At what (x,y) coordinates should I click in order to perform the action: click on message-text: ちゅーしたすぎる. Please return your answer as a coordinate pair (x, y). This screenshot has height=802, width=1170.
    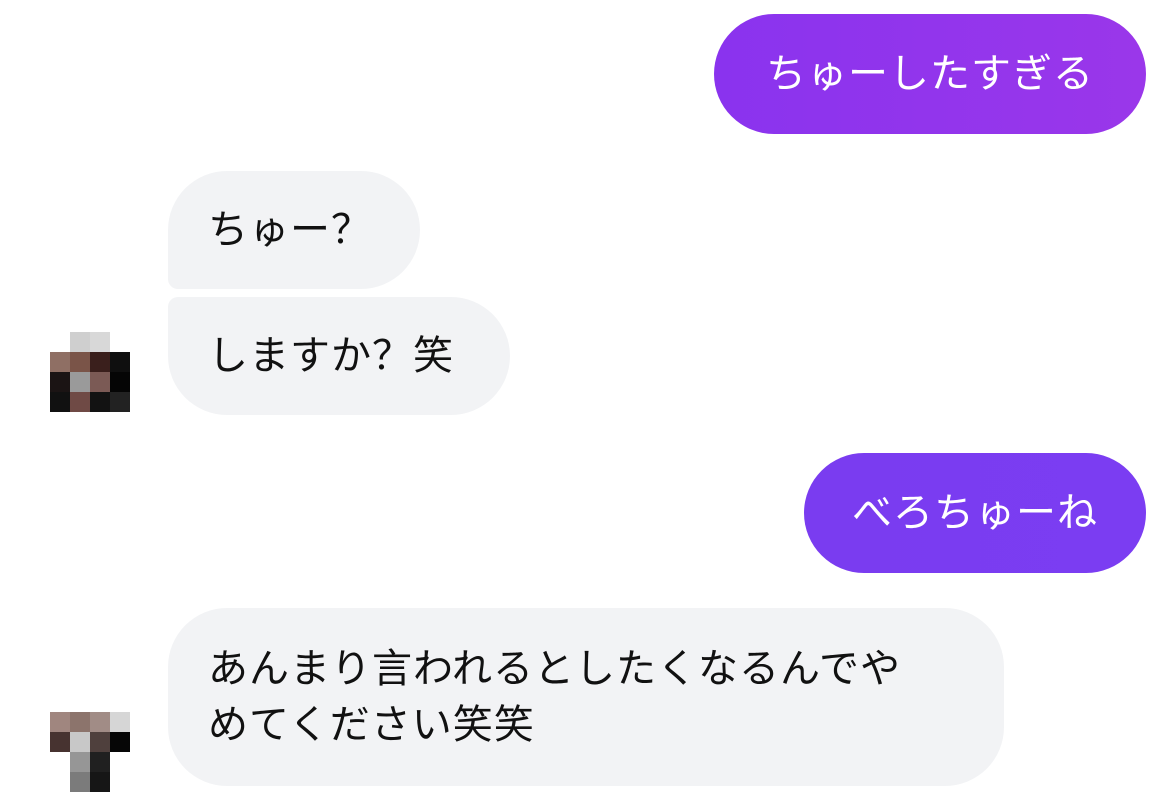
    Looking at the image, I should click on (930, 74).